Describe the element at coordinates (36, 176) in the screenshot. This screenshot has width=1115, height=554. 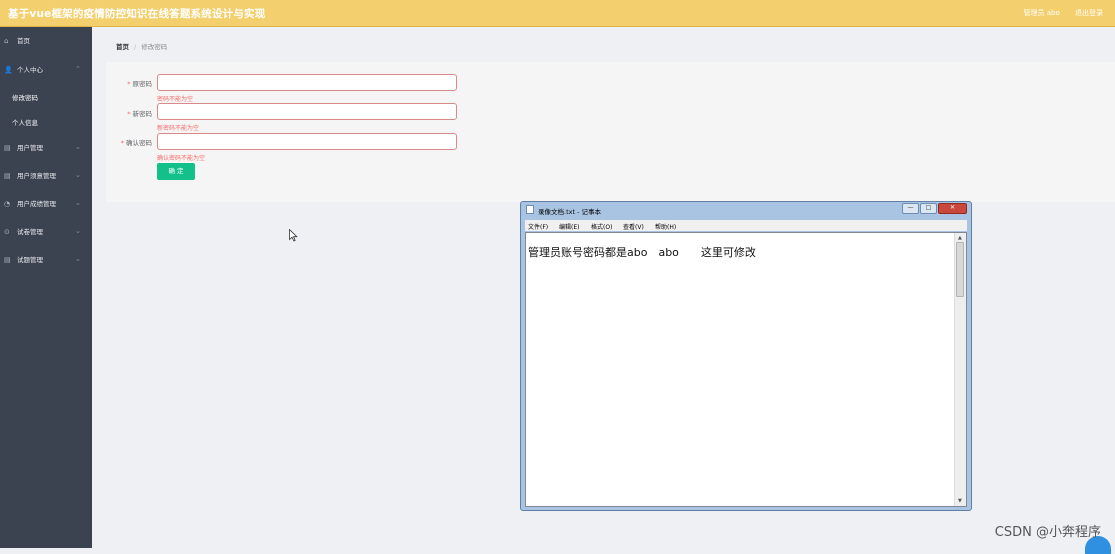
I see `sidebar-item-label: 用户须意管理` at that location.